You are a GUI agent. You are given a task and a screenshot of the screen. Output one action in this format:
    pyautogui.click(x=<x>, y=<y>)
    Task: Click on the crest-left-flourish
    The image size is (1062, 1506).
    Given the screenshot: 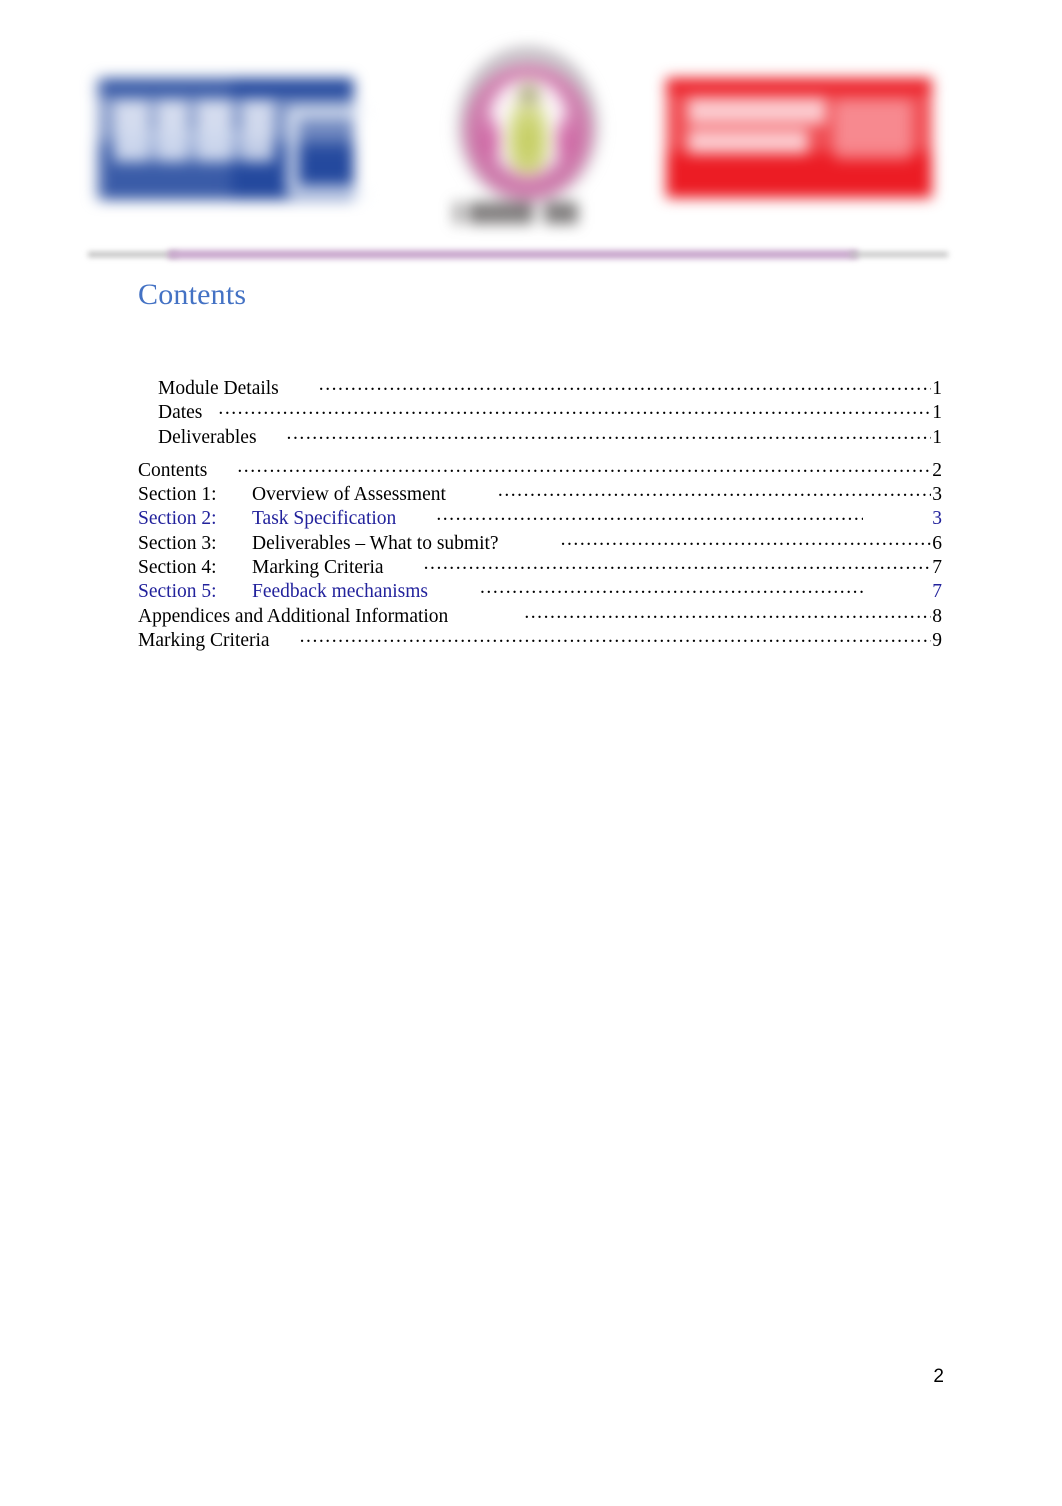 What is the action you would take?
    pyautogui.click(x=490, y=140)
    